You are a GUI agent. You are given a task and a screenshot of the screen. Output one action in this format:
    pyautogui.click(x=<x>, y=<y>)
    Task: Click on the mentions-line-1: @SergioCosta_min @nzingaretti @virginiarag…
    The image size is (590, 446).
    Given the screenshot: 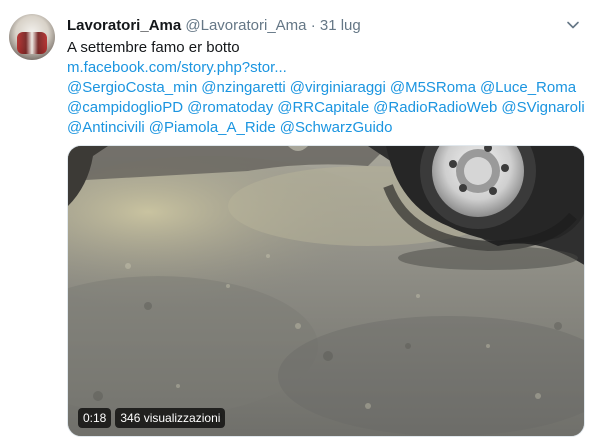 What is the action you would take?
    pyautogui.click(x=322, y=88)
    